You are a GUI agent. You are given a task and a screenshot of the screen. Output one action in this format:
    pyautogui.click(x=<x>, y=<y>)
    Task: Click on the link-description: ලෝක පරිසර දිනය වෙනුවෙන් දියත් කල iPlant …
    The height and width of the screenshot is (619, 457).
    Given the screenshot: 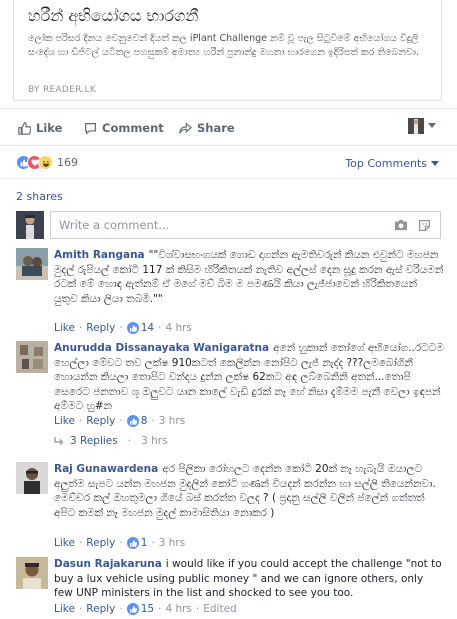 What is the action you would take?
    pyautogui.click(x=224, y=45)
    